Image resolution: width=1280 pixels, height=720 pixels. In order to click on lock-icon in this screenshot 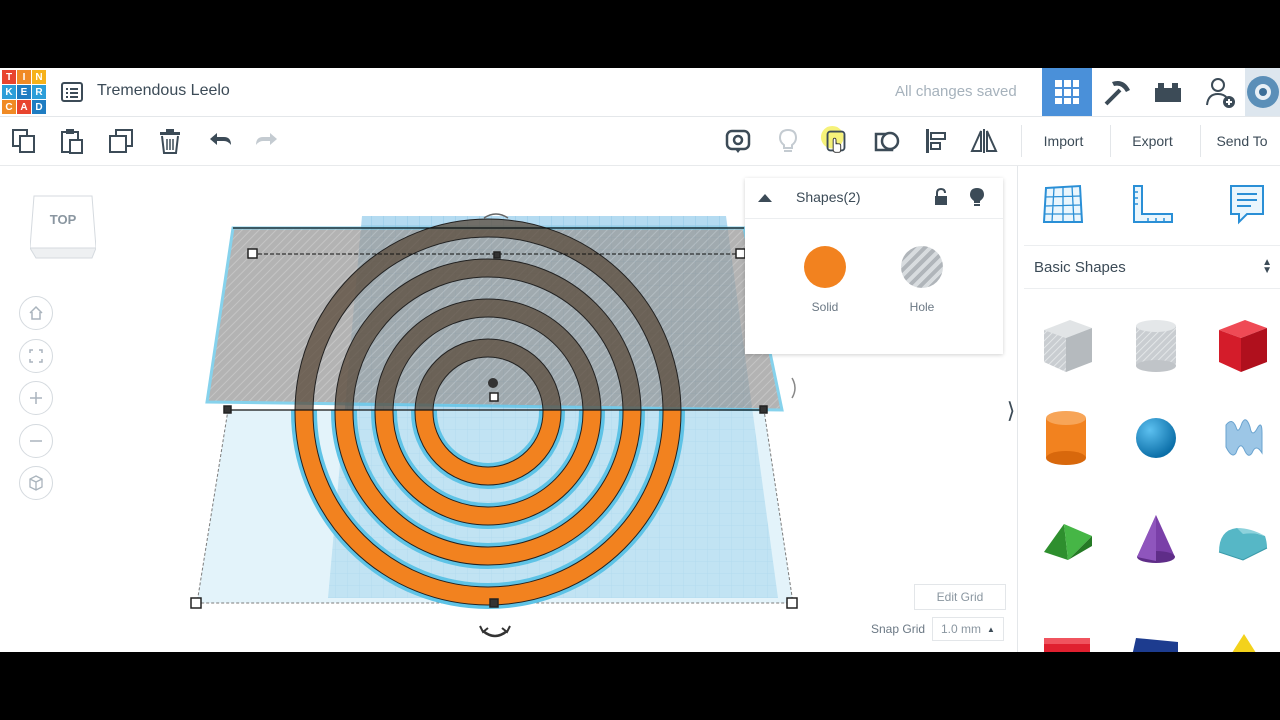, I will do `click(941, 197)`.